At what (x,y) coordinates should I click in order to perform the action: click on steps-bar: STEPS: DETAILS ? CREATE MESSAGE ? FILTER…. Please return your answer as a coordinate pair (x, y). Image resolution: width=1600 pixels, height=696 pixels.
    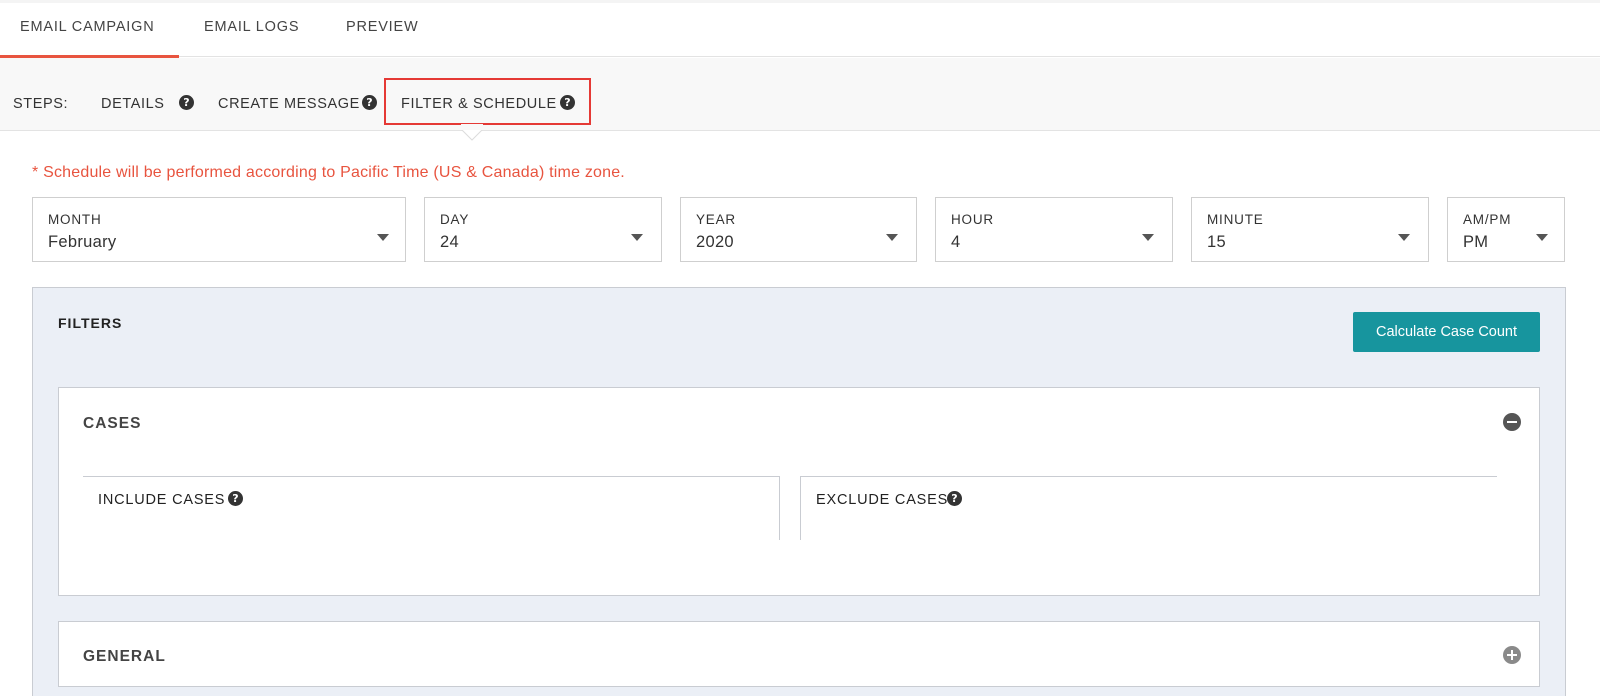
    Looking at the image, I should click on (800, 94).